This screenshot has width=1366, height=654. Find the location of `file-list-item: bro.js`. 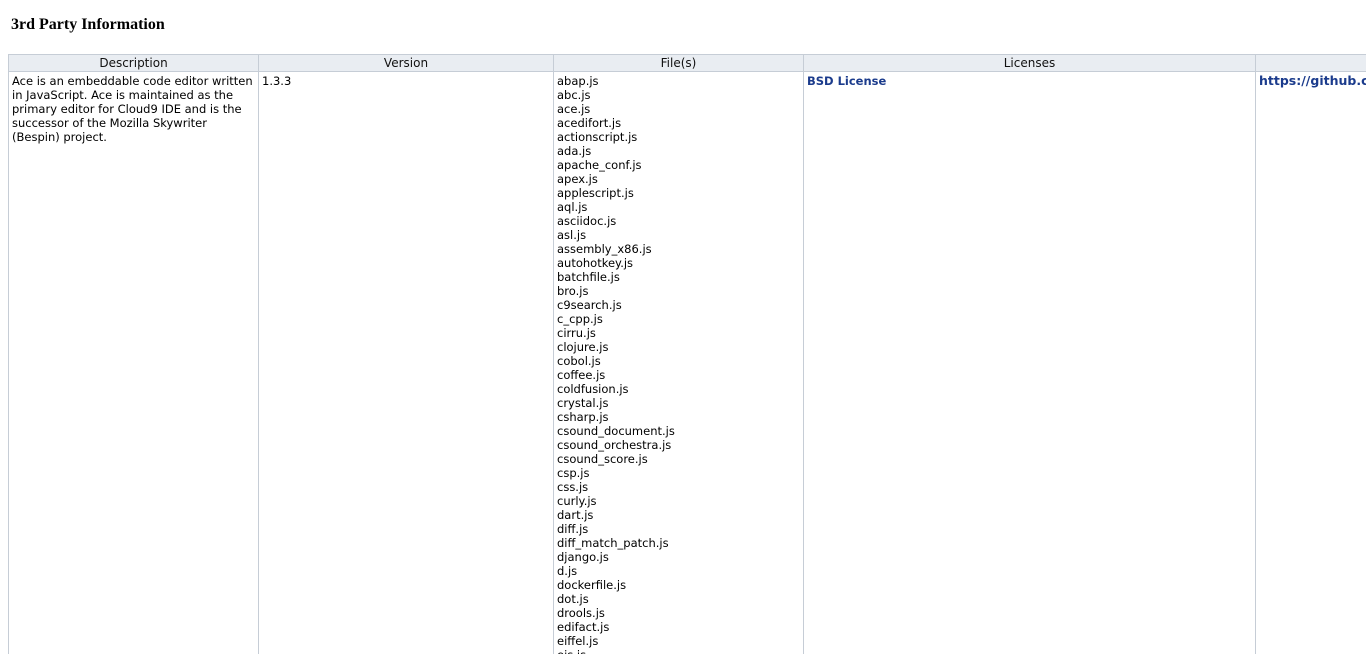

file-list-item: bro.js is located at coordinates (573, 291).